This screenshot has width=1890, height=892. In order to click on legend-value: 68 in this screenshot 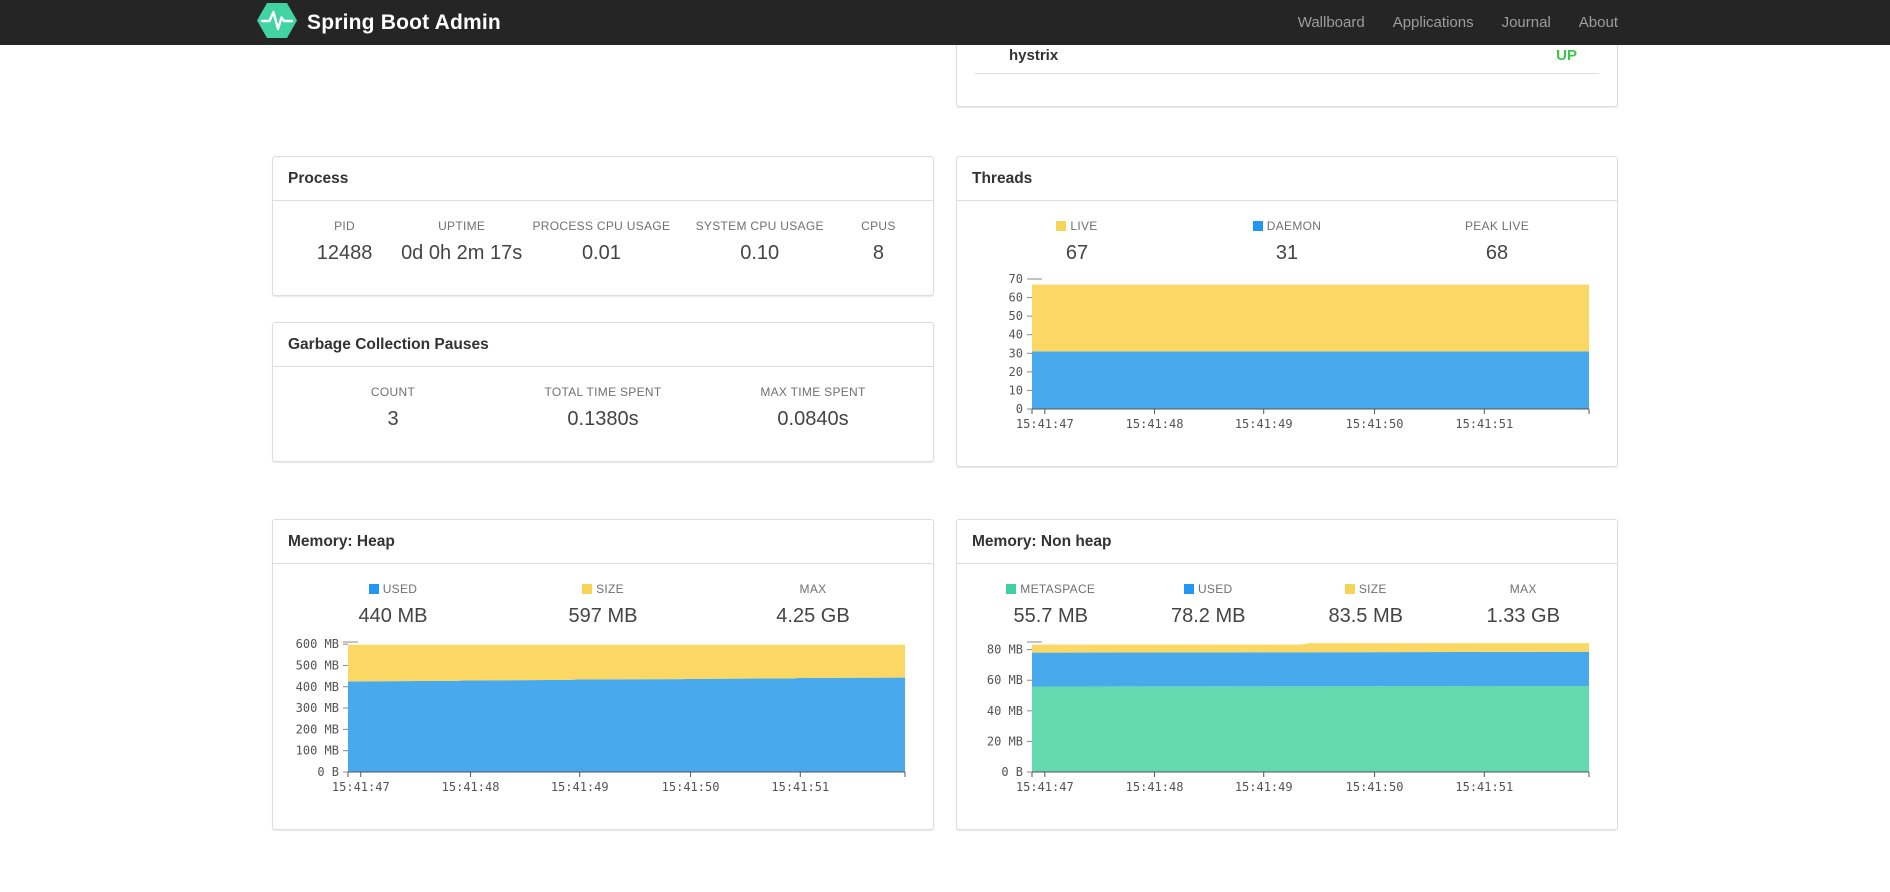, I will do `click(1497, 253)`.